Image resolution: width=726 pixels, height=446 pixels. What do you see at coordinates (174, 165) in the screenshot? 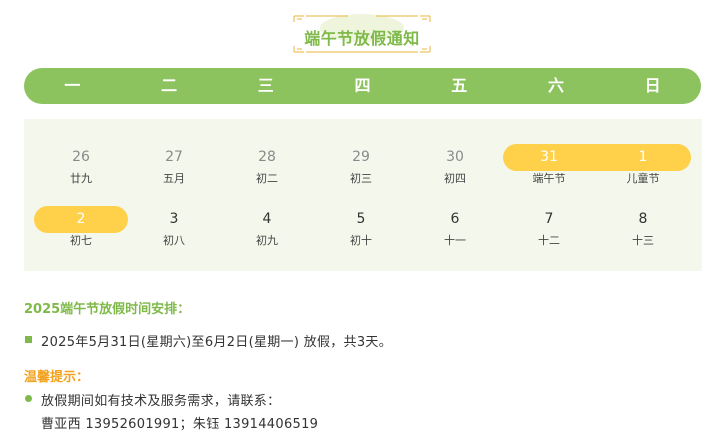
I see `calendar-day-cell: 27 五月` at bounding box center [174, 165].